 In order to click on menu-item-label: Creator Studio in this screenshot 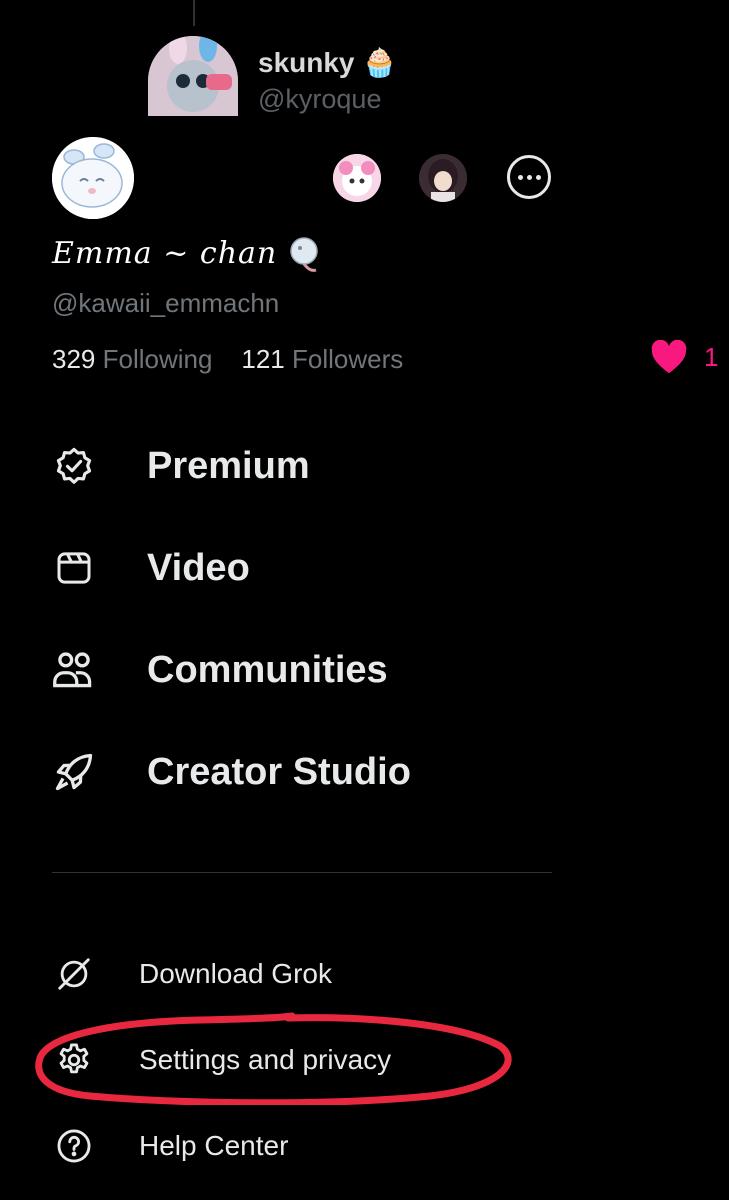, I will do `click(279, 771)`.